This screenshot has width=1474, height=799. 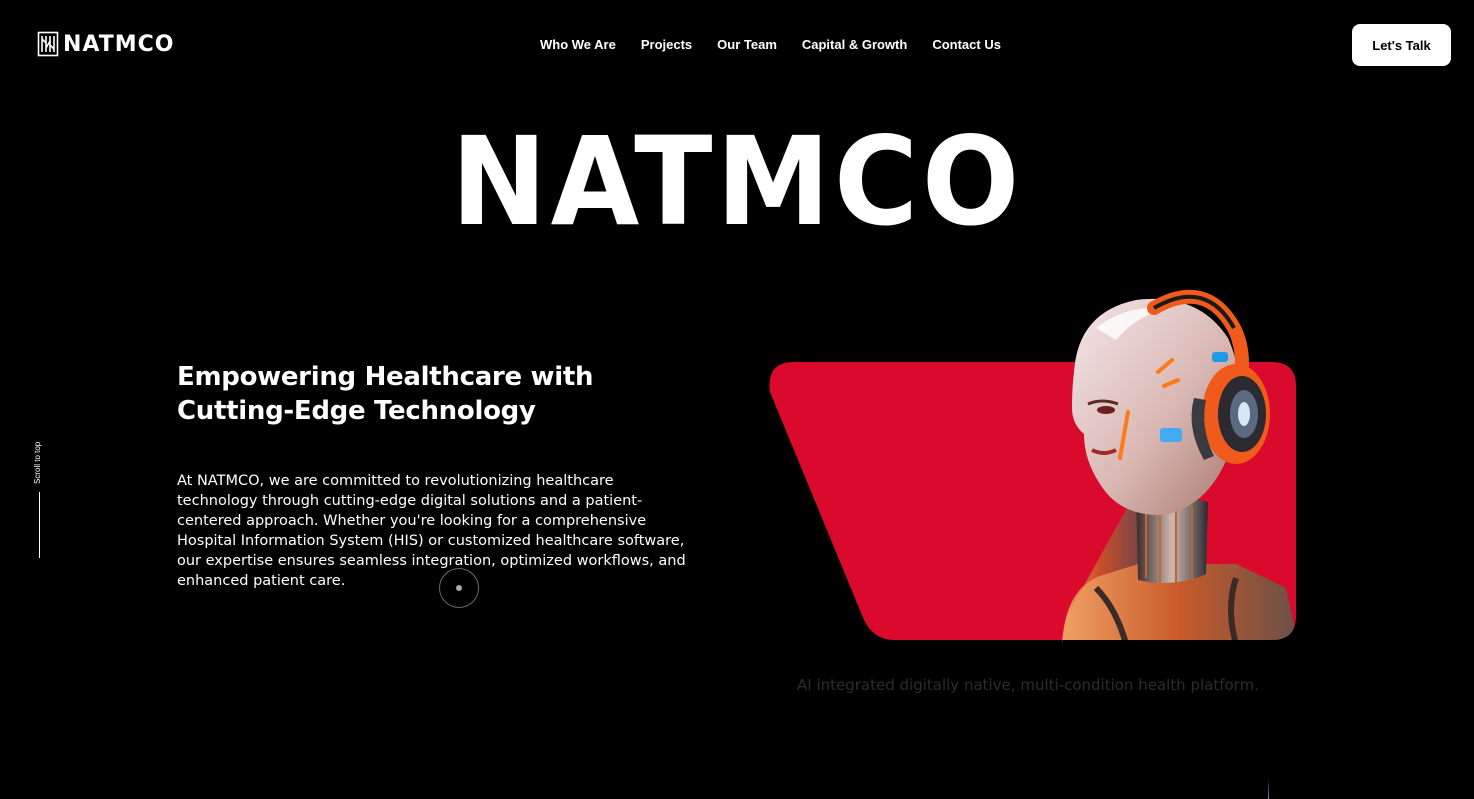 What do you see at coordinates (666, 45) in the screenshot?
I see `nav-link-projects: Projects` at bounding box center [666, 45].